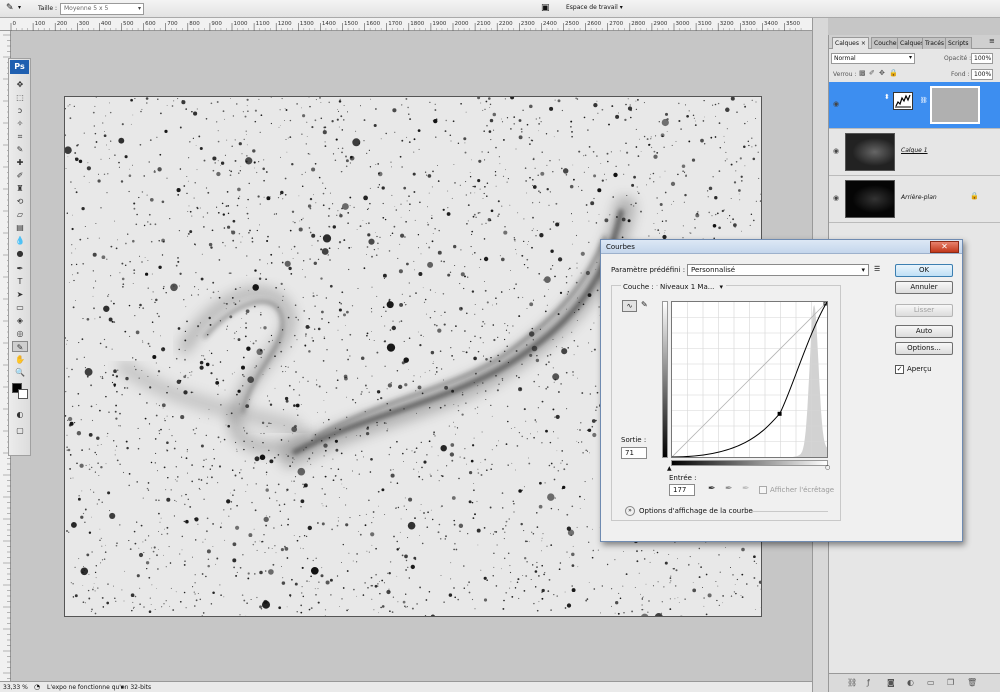  What do you see at coordinates (944, 247) in the screenshot?
I see `close-icon: ✕` at bounding box center [944, 247].